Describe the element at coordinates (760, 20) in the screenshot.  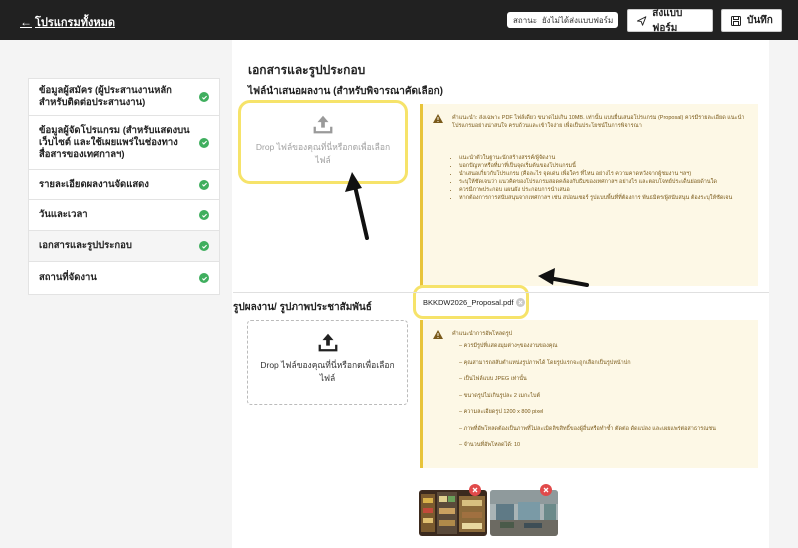
I see `save-label: บันทึก` at that location.